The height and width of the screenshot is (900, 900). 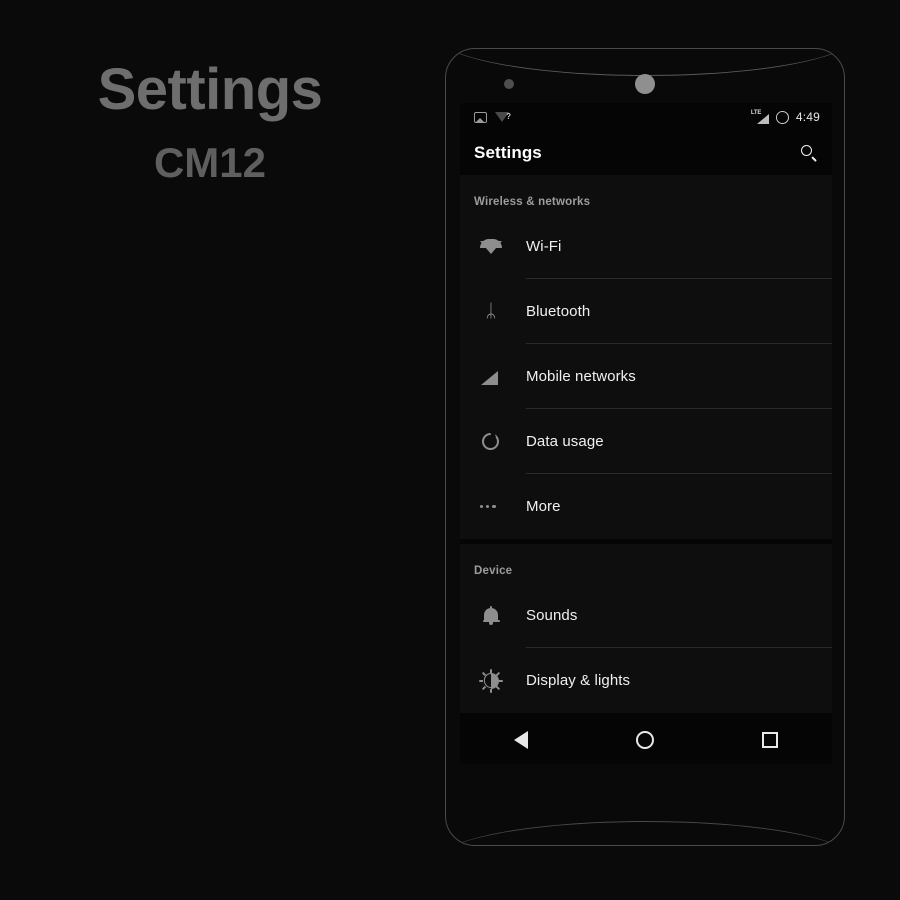 I want to click on promo-block: Settings CM12, so click(x=210, y=122).